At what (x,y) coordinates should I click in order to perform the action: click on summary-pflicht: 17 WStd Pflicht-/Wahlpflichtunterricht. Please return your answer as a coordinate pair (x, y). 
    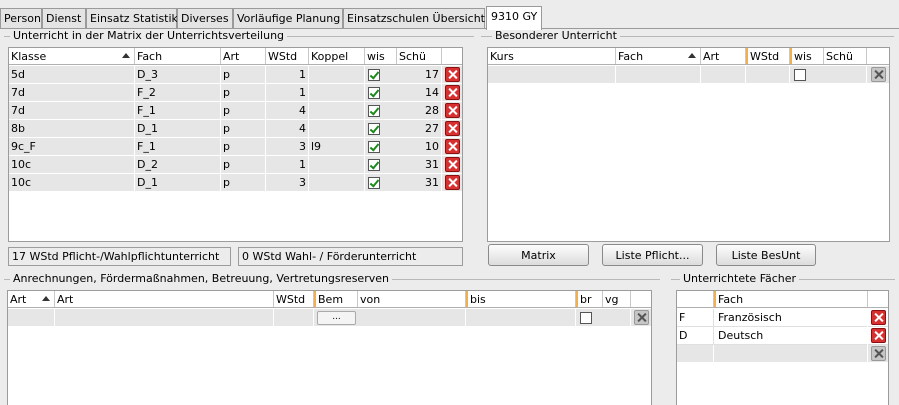
    Looking at the image, I should click on (119, 256).